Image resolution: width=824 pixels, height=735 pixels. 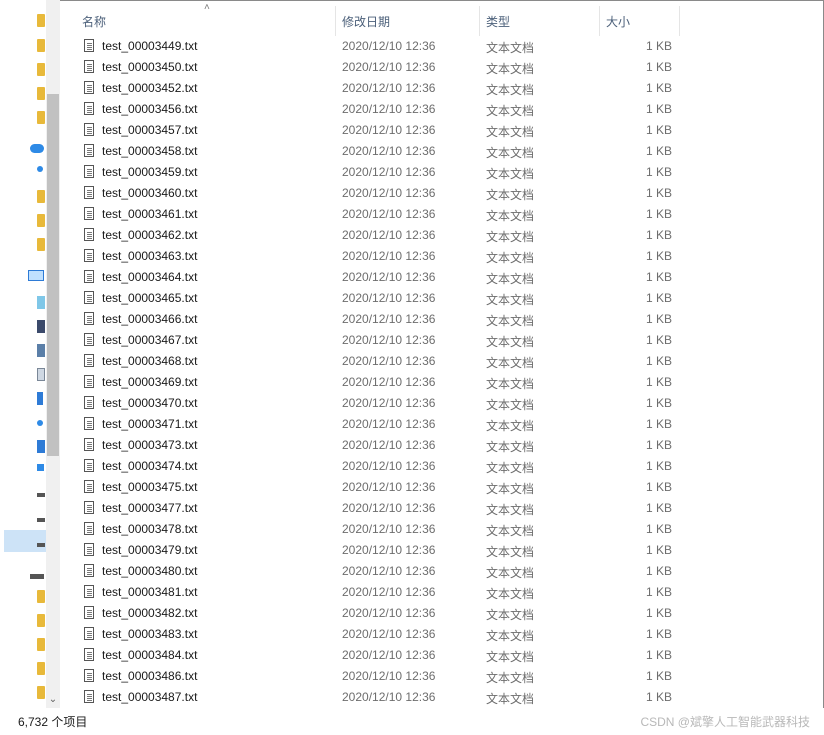 I want to click on downloads-icon, so click(x=40, y=398).